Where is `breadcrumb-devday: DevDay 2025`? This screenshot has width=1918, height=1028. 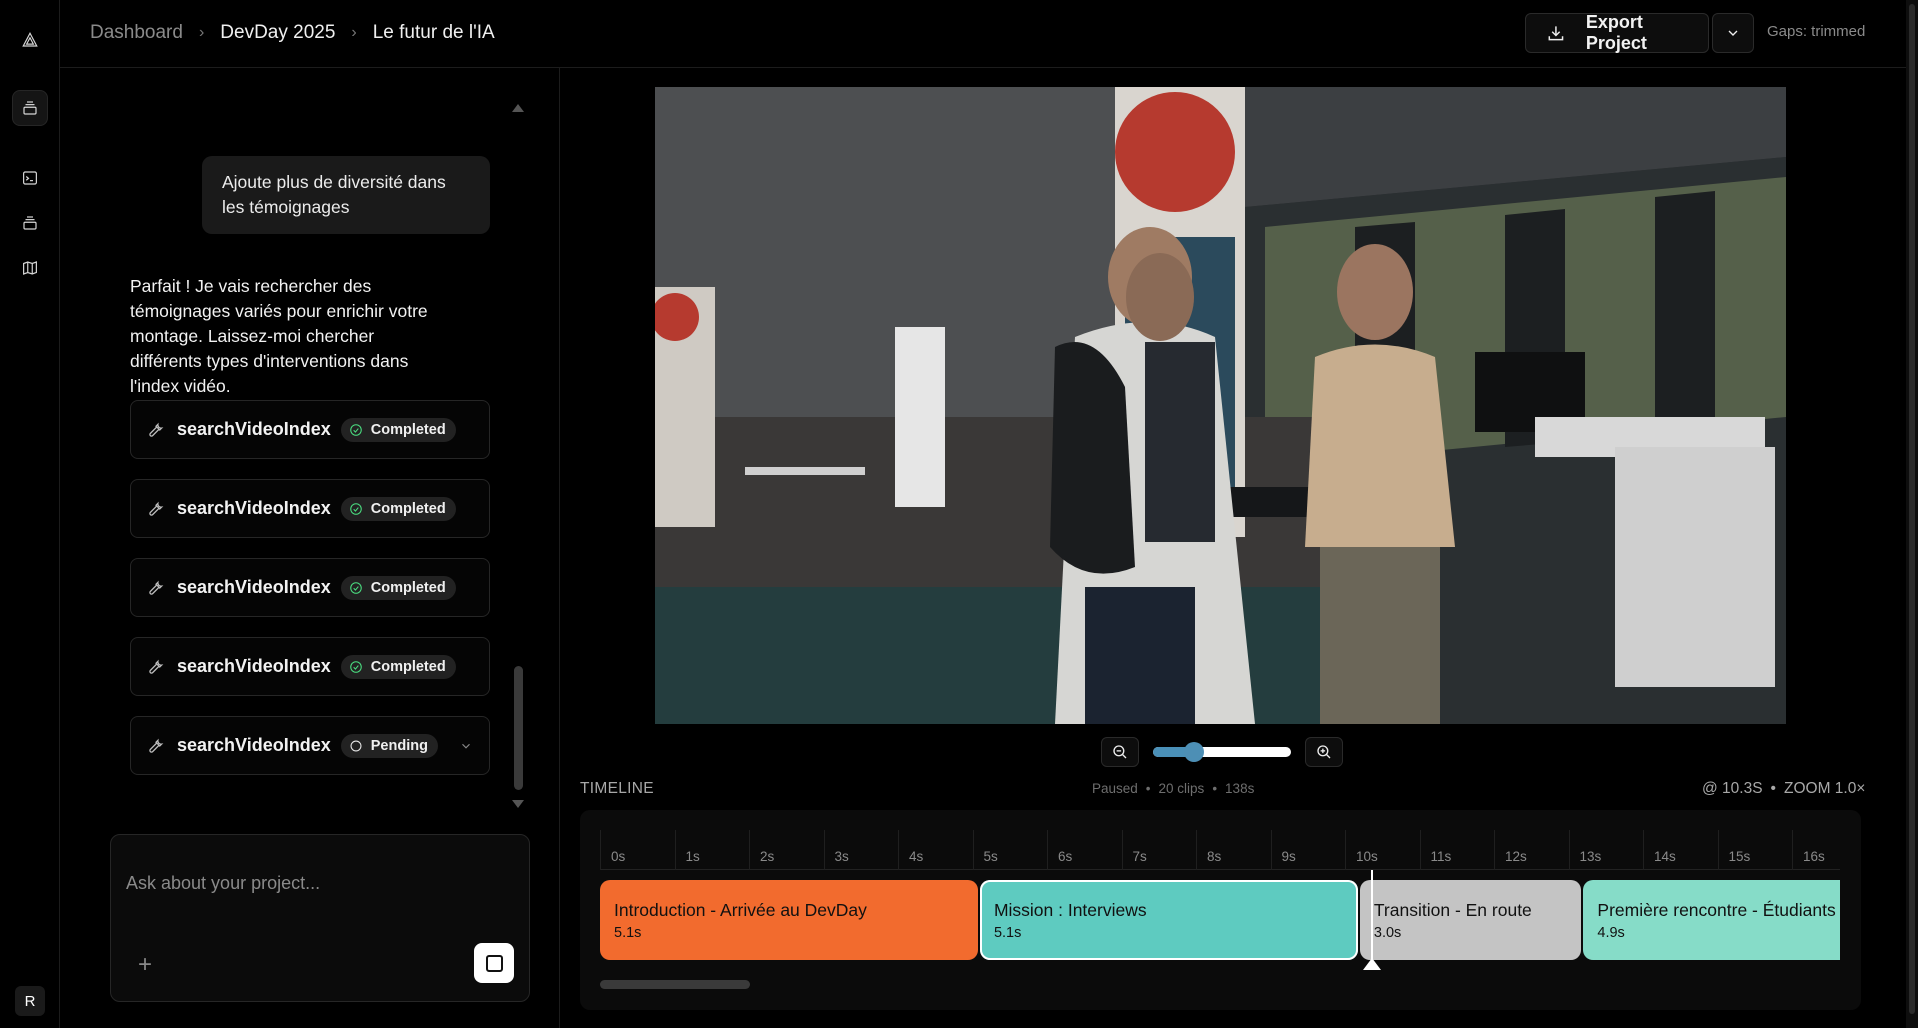
breadcrumb-devday: DevDay 2025 is located at coordinates (277, 33).